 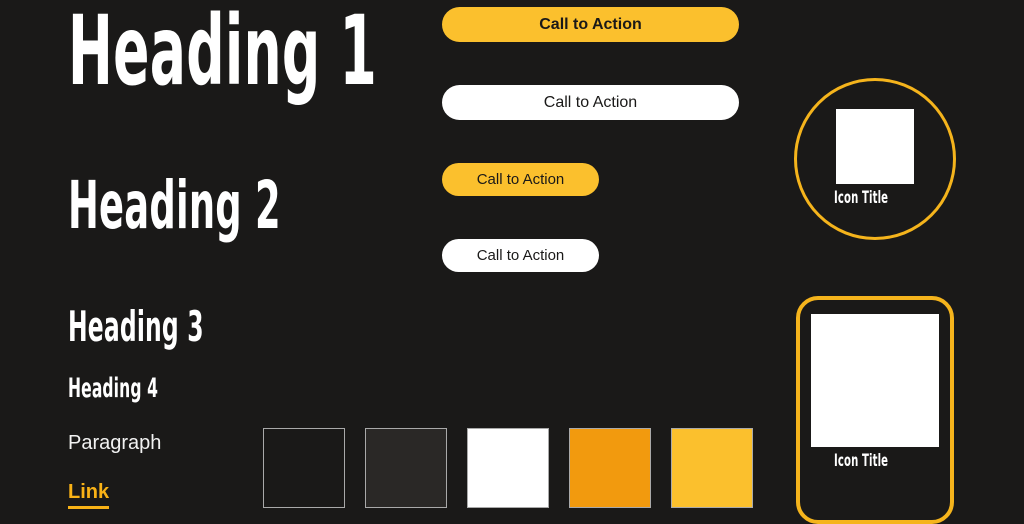 I want to click on paragraph-text: Paragraph, so click(x=115, y=443).